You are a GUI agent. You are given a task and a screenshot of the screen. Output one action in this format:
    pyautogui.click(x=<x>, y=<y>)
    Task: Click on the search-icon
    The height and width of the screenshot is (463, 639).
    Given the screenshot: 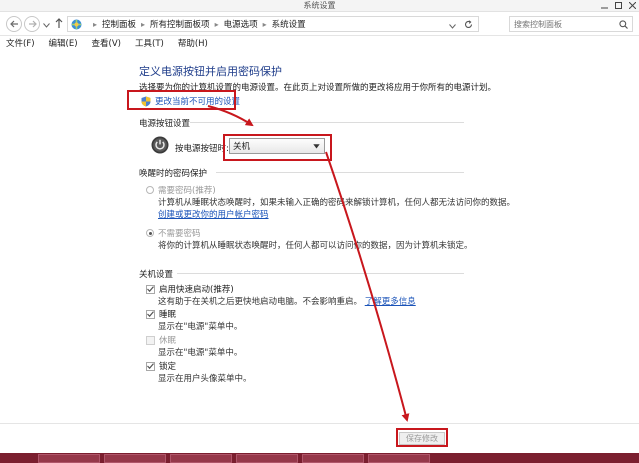 What is the action you would take?
    pyautogui.click(x=623, y=24)
    